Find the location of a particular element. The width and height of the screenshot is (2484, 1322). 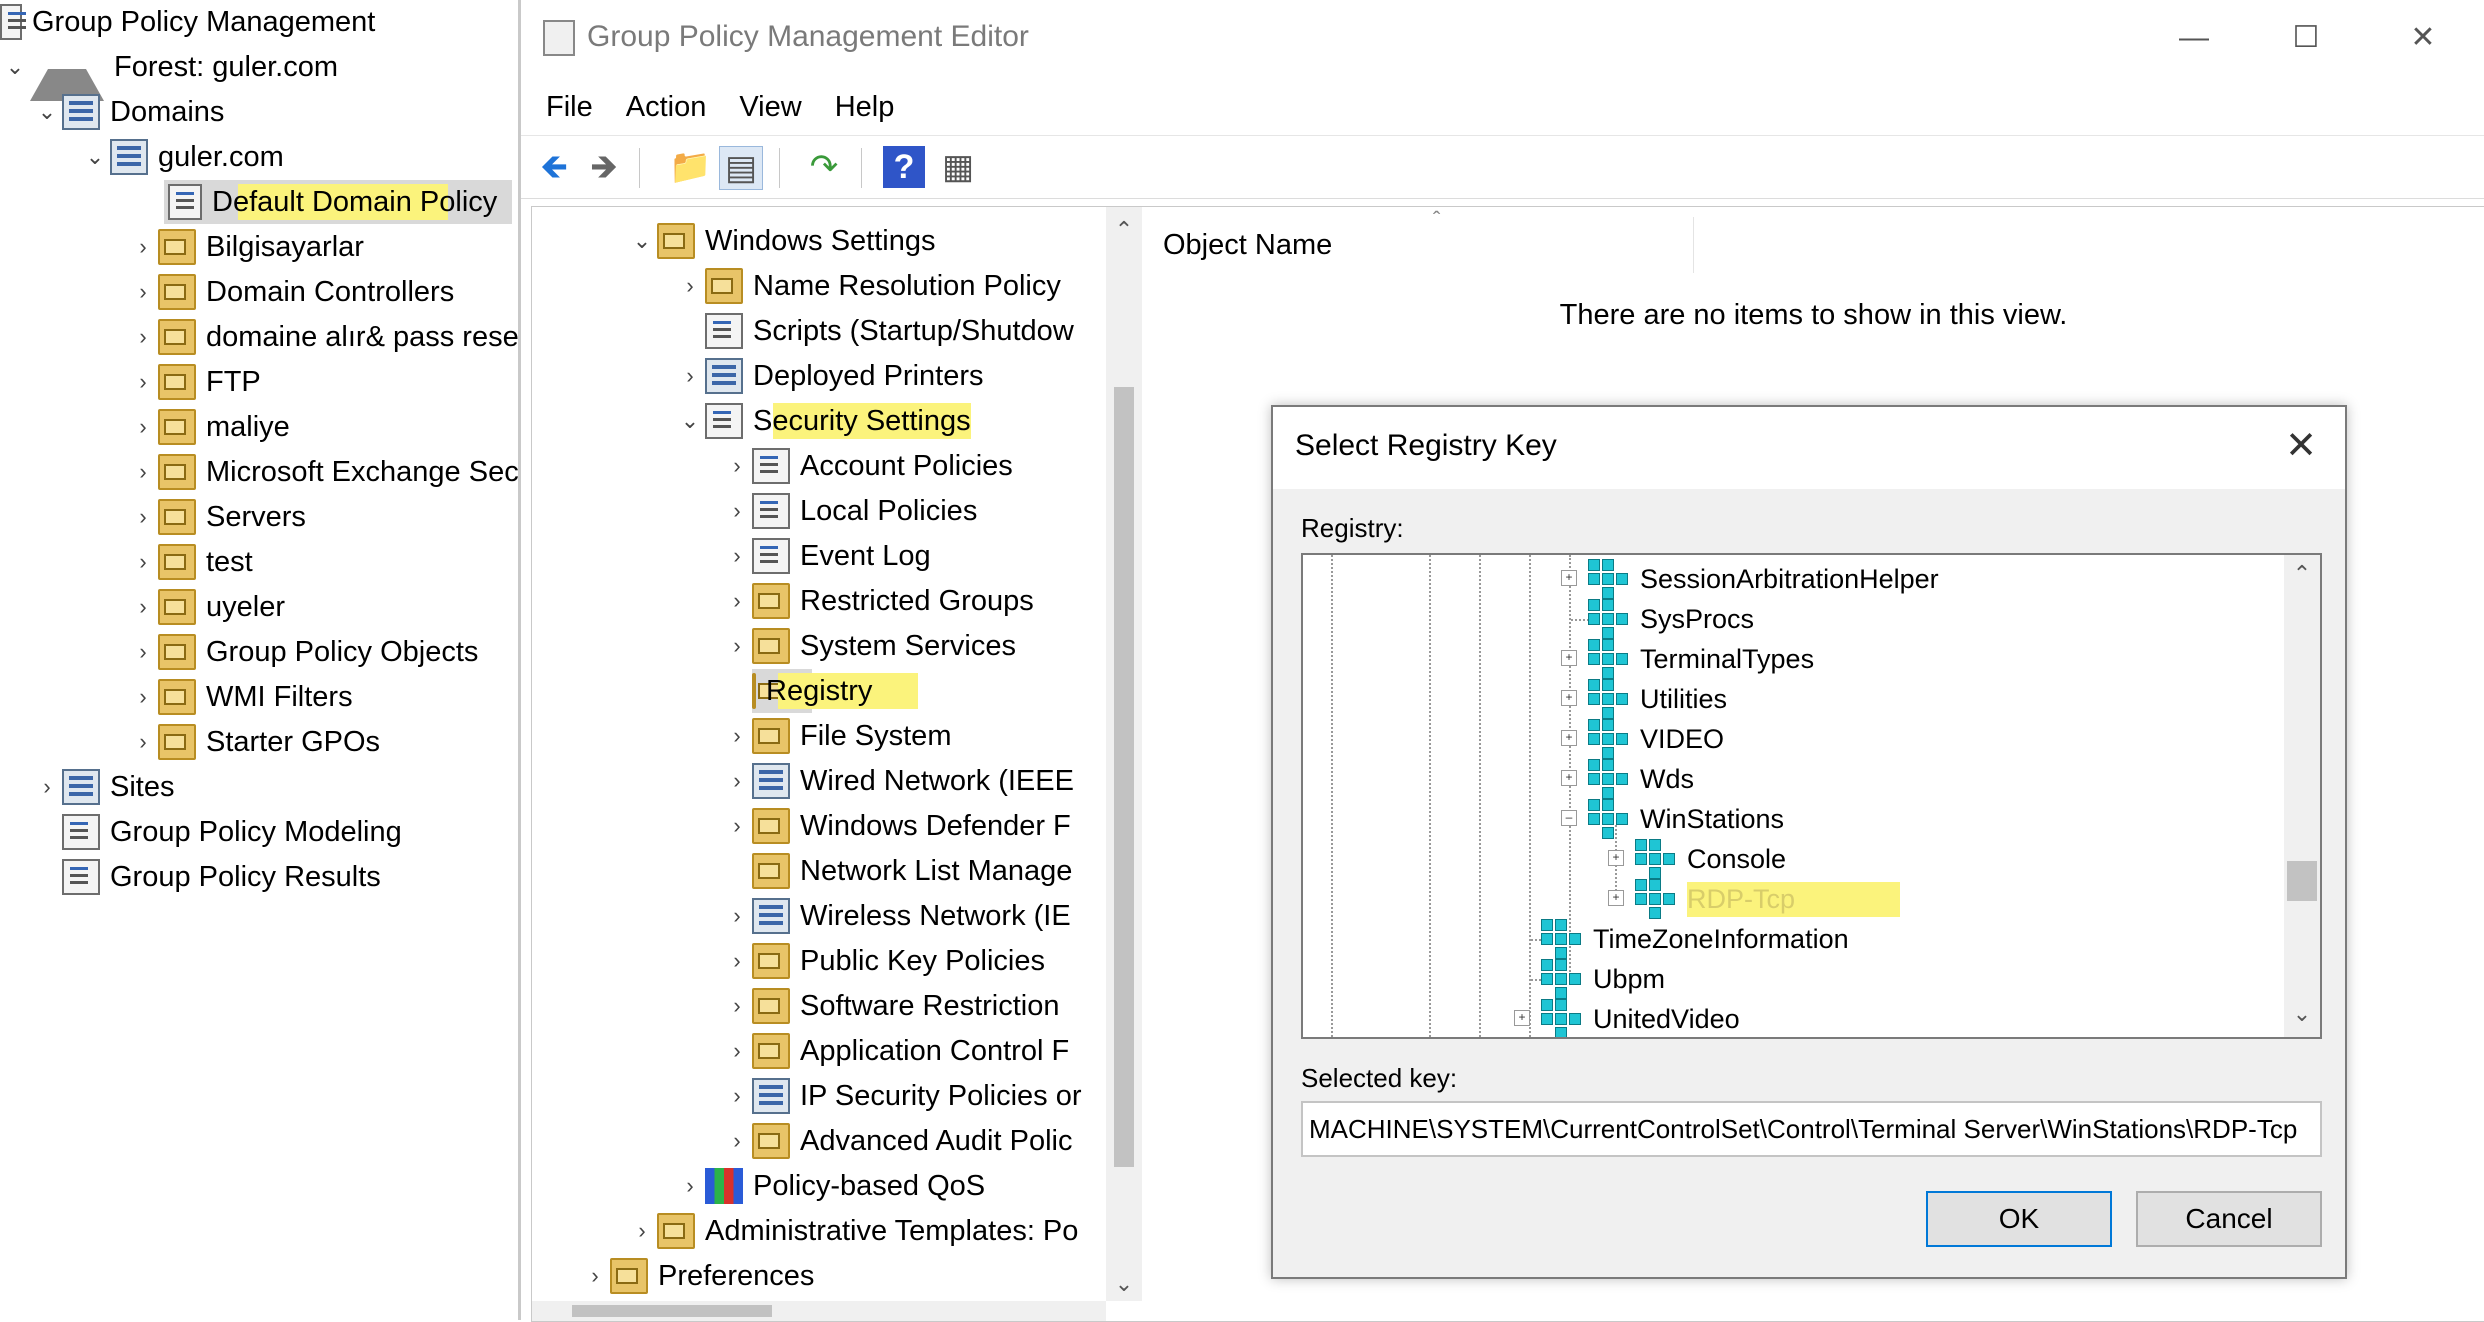

registry-key: Ubpm is located at coordinates (1603, 979).